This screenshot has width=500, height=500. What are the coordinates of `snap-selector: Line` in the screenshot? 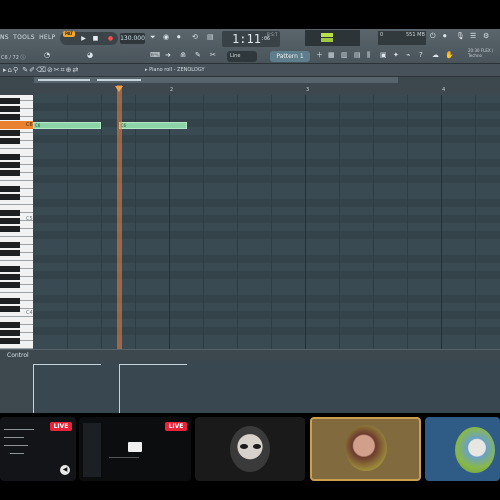 It's located at (242, 56).